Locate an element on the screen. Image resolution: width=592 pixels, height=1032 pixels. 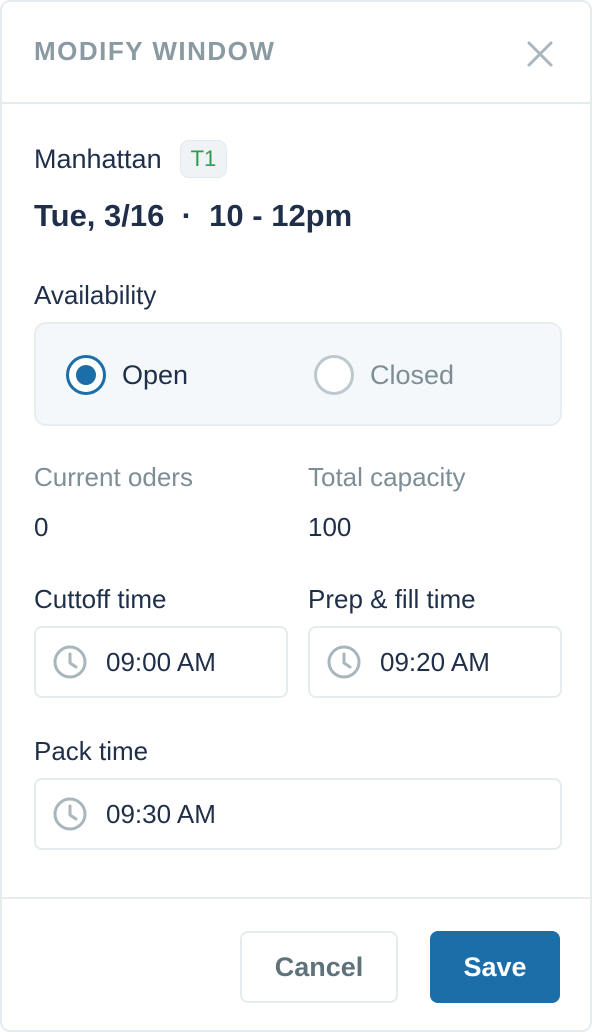
current-orders-label: Current oders is located at coordinates (113, 477).